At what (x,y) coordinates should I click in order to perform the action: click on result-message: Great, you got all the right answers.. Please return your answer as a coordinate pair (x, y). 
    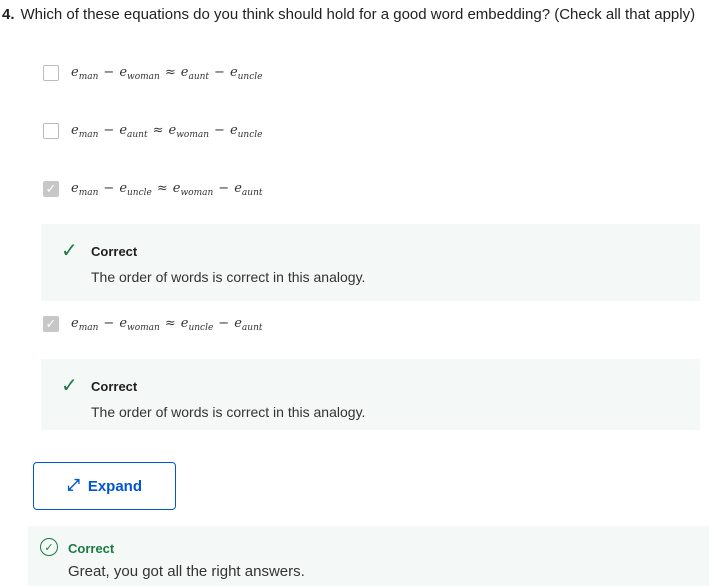
    Looking at the image, I should click on (186, 571).